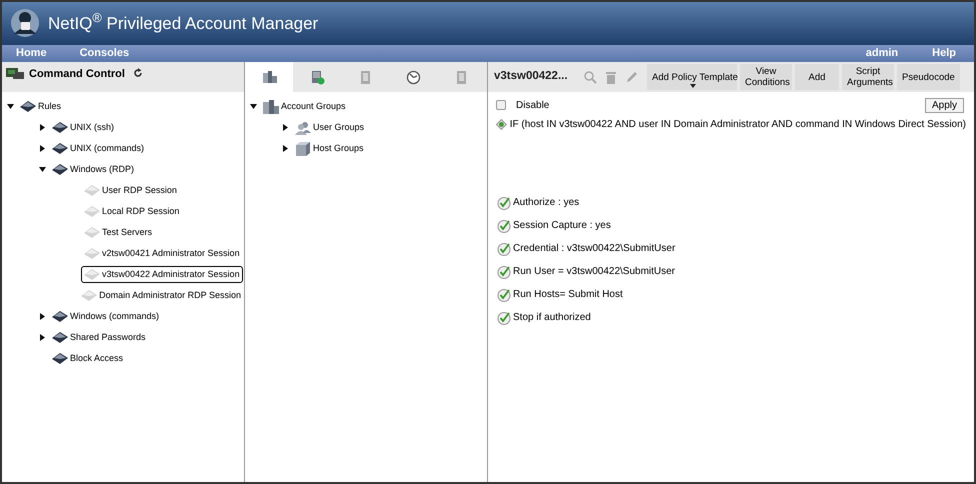 The height and width of the screenshot is (484, 976). What do you see at coordinates (162, 253) in the screenshot?
I see `tree-item: v2tsw00421 Administrator Session` at bounding box center [162, 253].